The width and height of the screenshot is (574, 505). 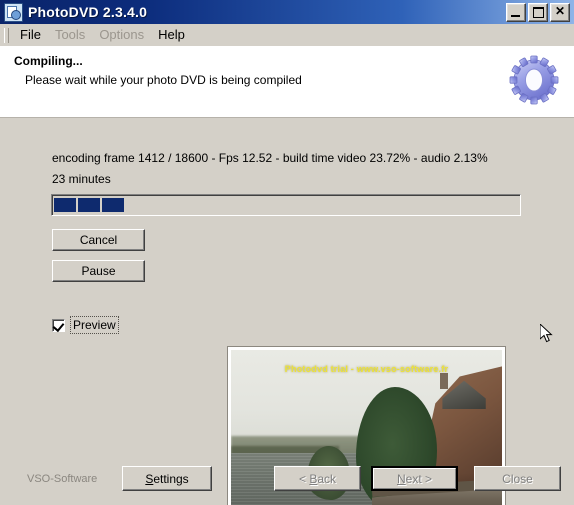 What do you see at coordinates (30, 35) in the screenshot?
I see `menu-item-file: File` at bounding box center [30, 35].